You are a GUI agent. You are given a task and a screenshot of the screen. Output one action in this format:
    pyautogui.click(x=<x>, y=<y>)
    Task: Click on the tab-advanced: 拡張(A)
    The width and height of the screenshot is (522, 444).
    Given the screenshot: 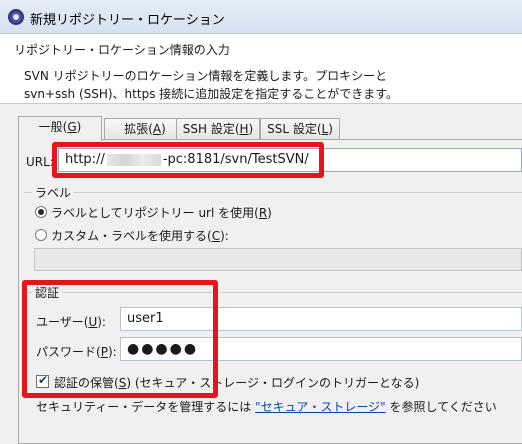 What is the action you would take?
    pyautogui.click(x=145, y=129)
    